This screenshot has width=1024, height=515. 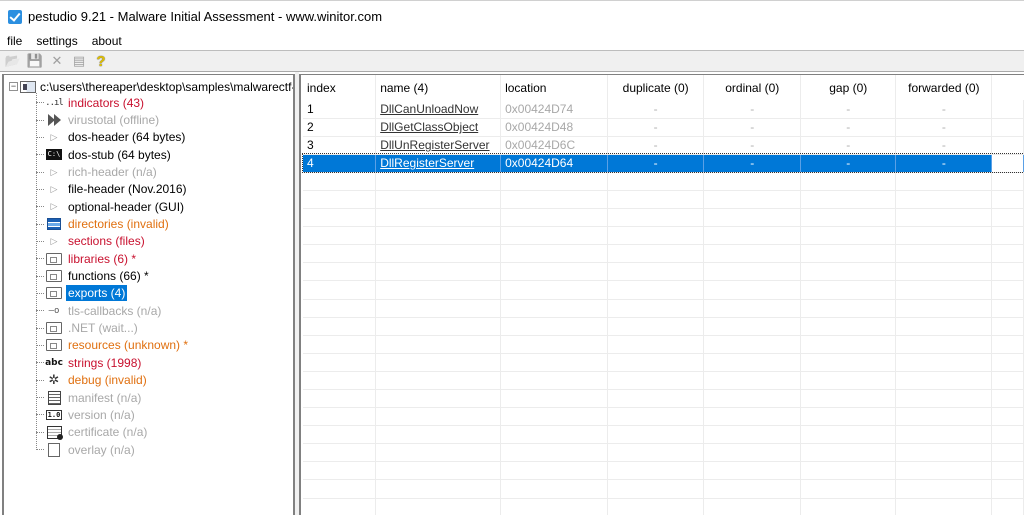 What do you see at coordinates (13, 61) in the screenshot?
I see `open-icon: 📂` at bounding box center [13, 61].